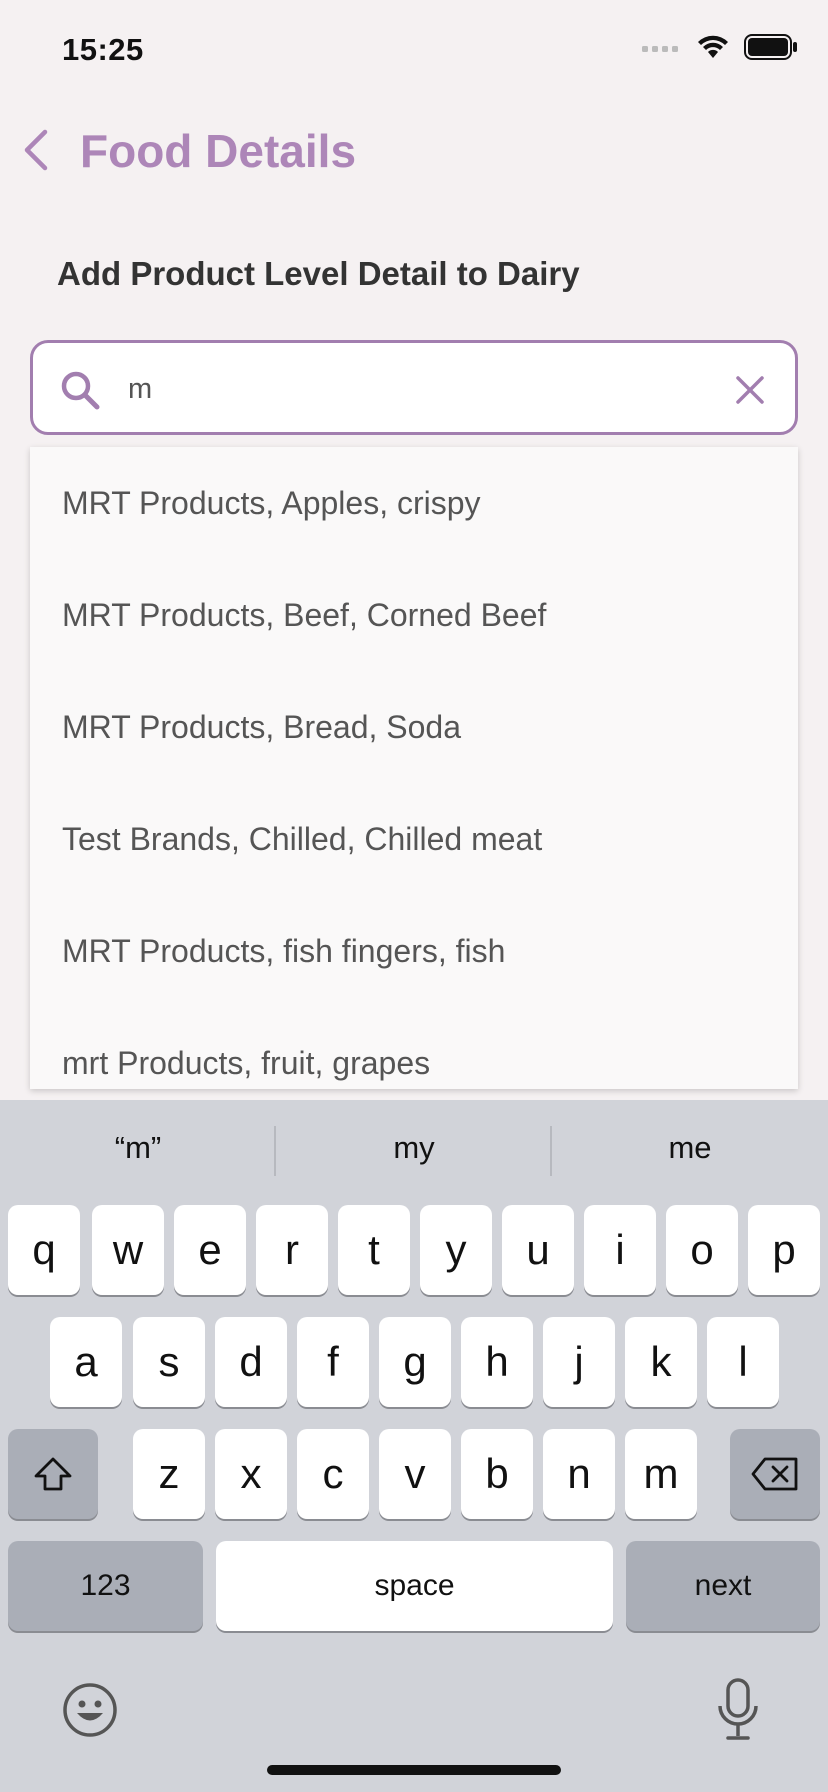 This screenshot has height=1792, width=828. Describe the element at coordinates (251, 1474) in the screenshot. I see `key-x: x` at that location.